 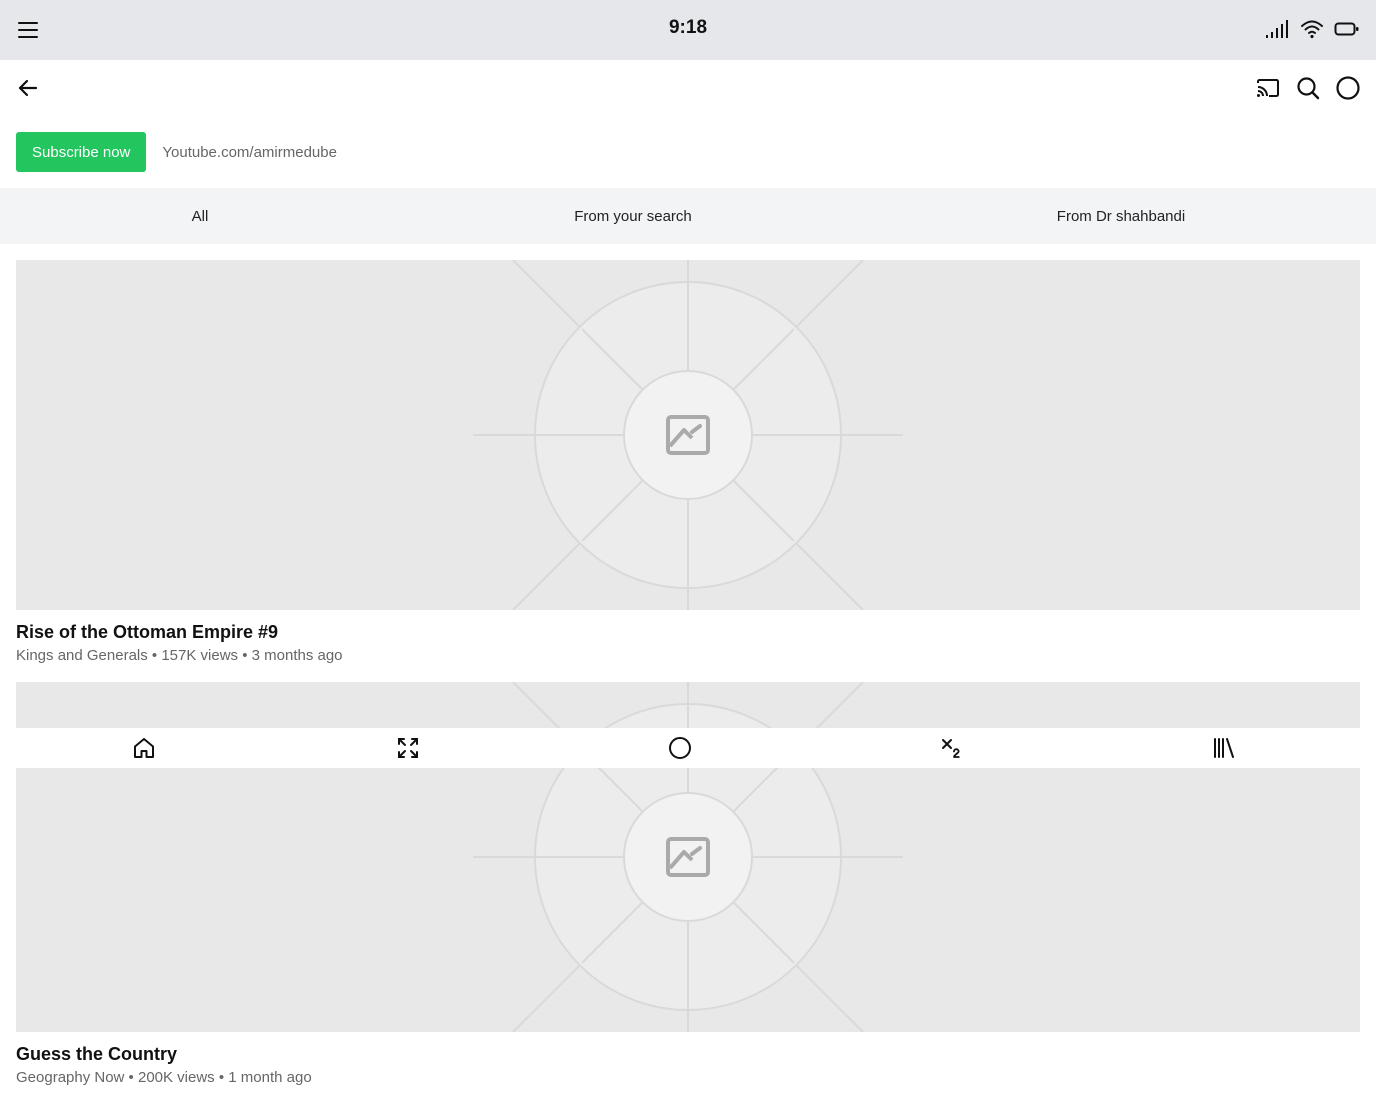 What do you see at coordinates (81, 152) in the screenshot?
I see `subscribe-button: Subscribe now` at bounding box center [81, 152].